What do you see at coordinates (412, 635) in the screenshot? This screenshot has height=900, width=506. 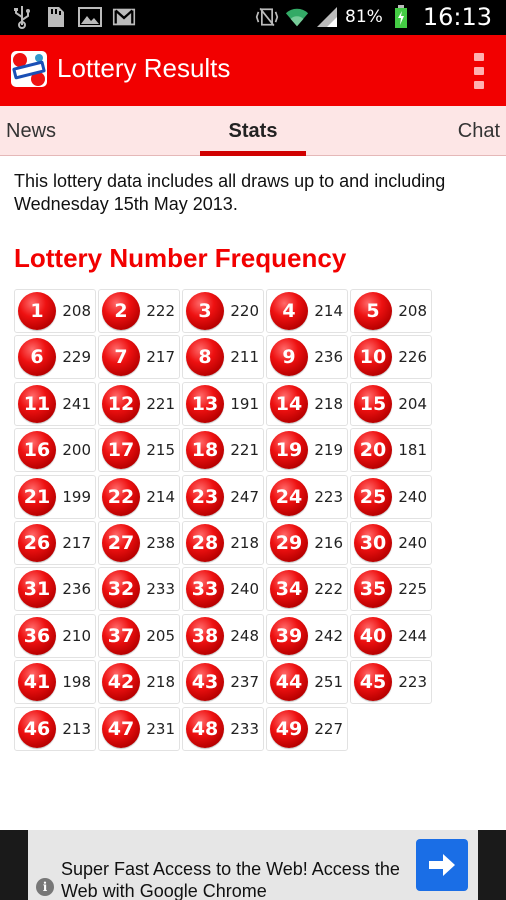 I see `draw-count: 244` at bounding box center [412, 635].